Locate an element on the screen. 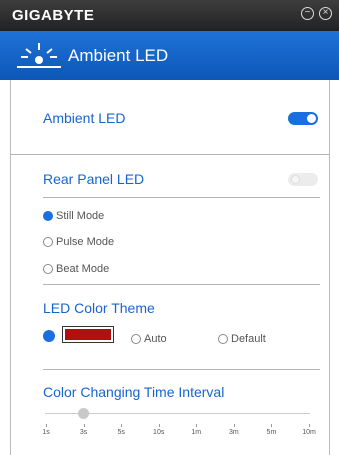 This screenshot has width=339, height=455. custom-color-radio is located at coordinates (49, 336).